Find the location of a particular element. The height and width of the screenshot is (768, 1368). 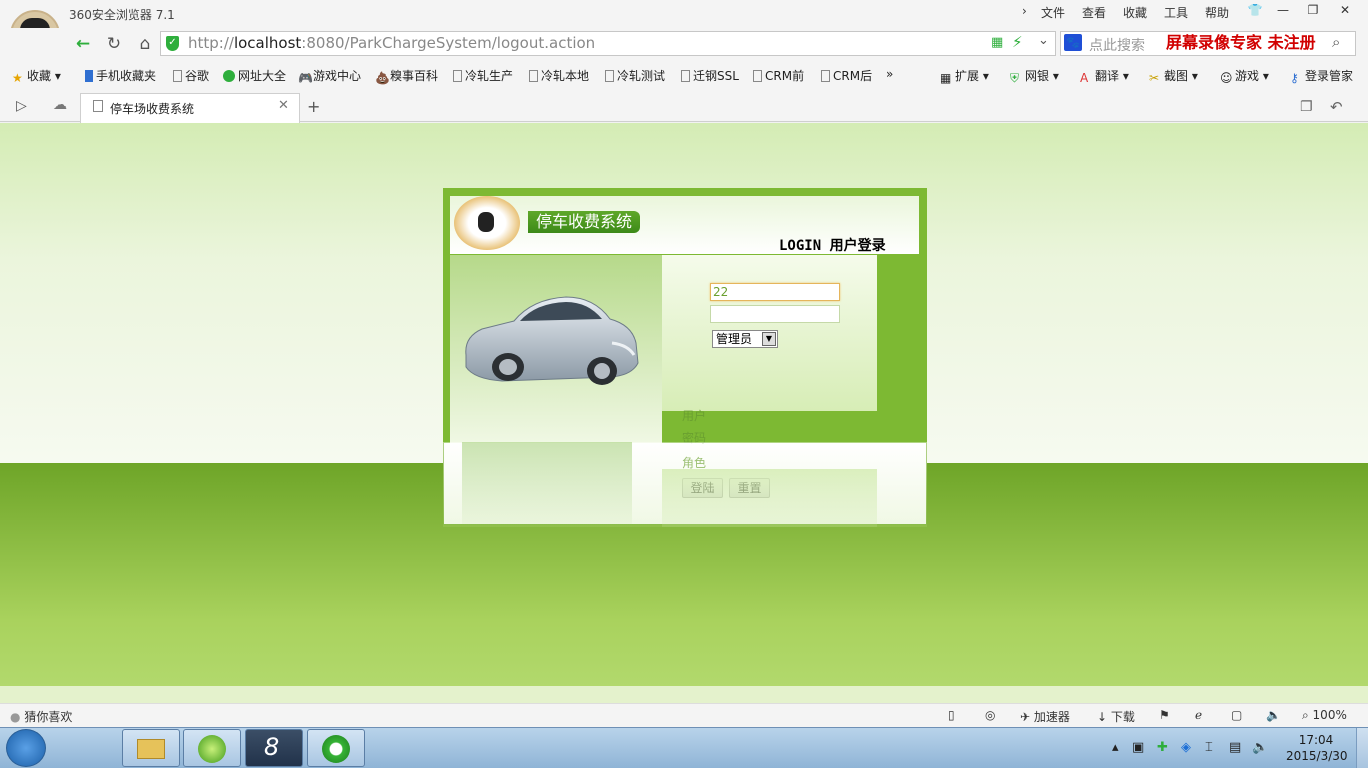

ide-icon: 8 is located at coordinates (272, 747).